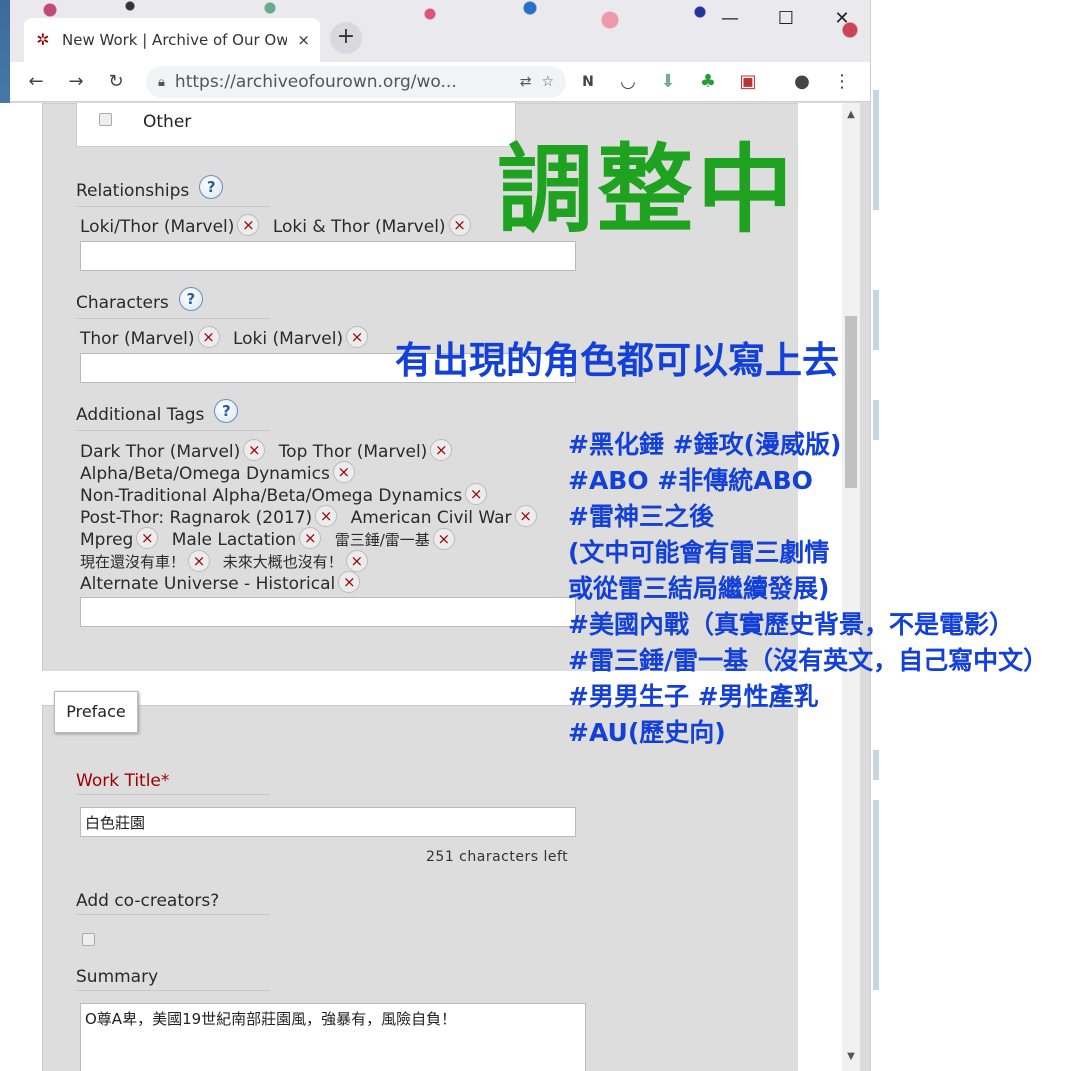 The height and width of the screenshot is (1071, 1087). What do you see at coordinates (226, 411) in the screenshot?
I see `additional-tags-help-icon: ?` at bounding box center [226, 411].